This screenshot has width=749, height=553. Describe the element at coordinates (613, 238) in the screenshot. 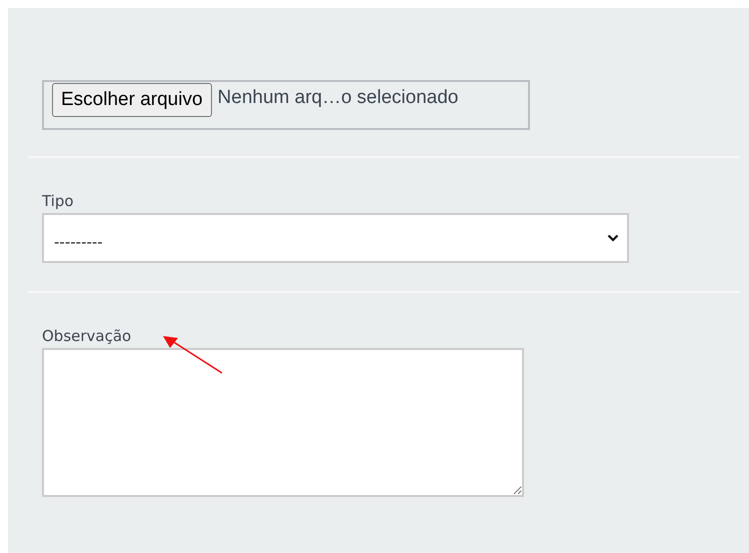

I see `chevron-down-icon` at that location.